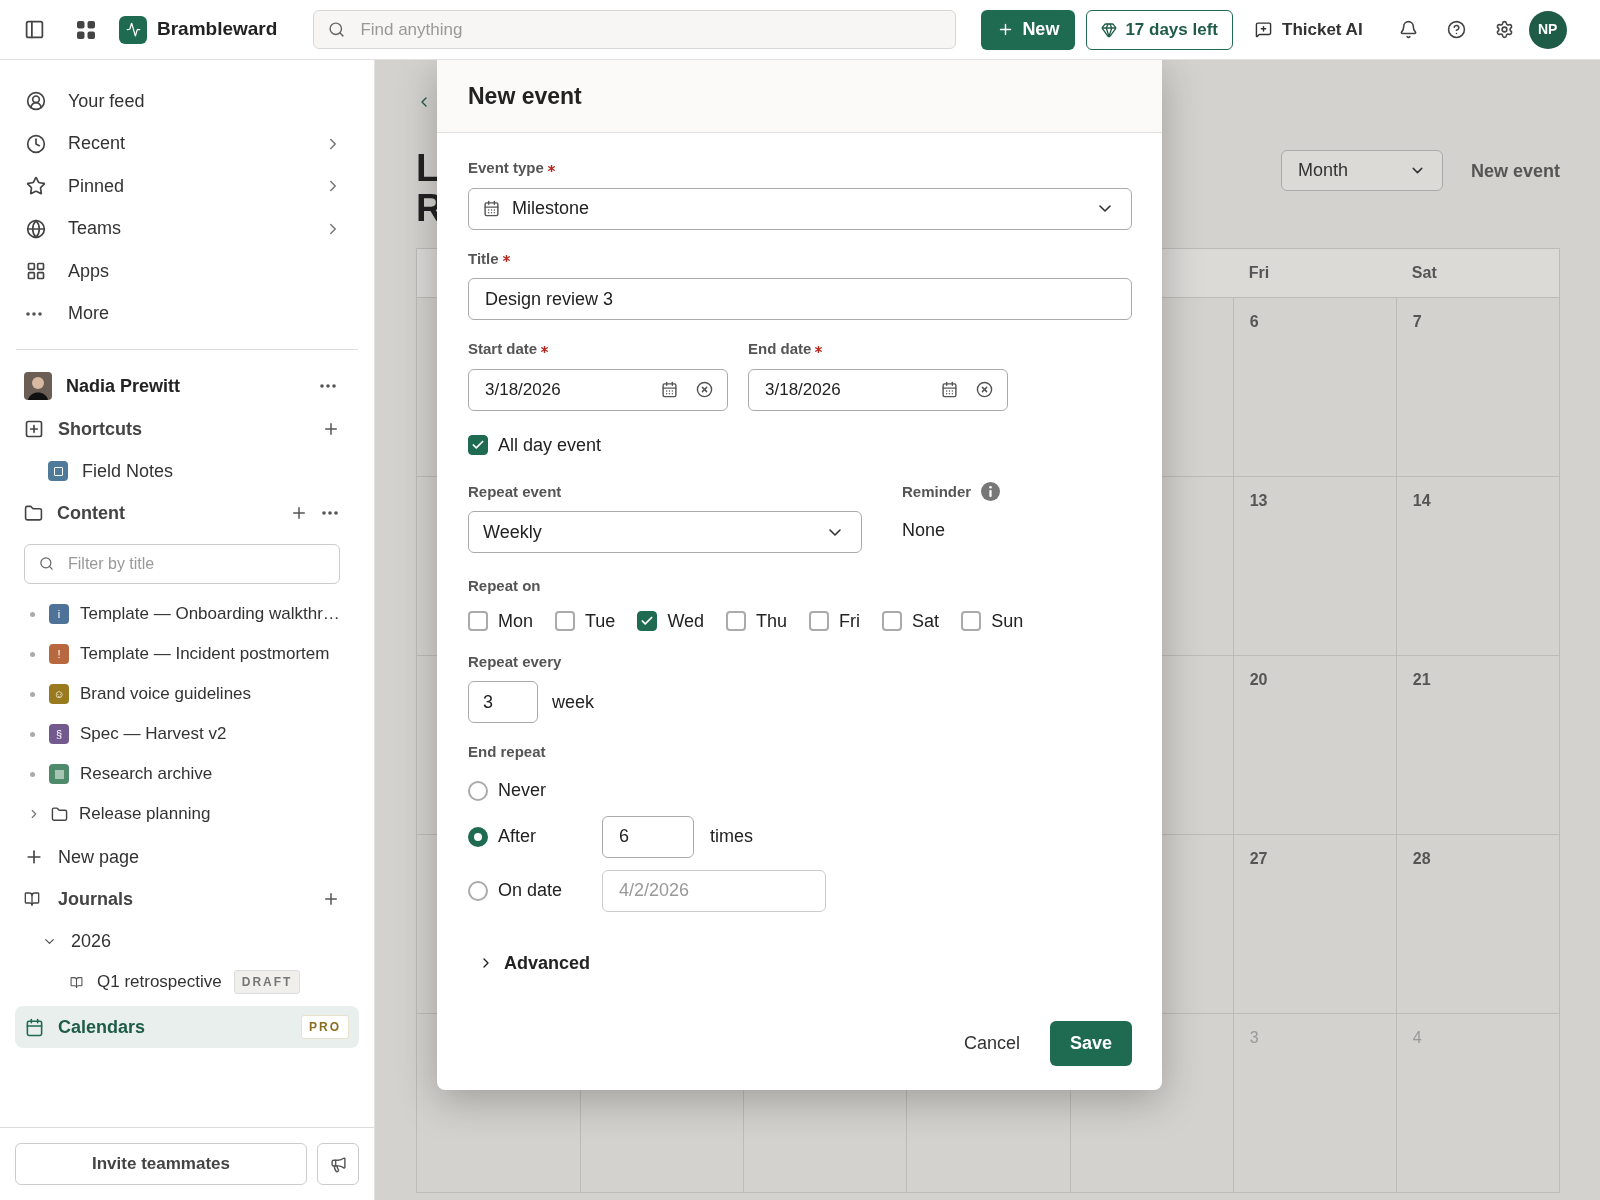 The height and width of the screenshot is (1200, 1600). What do you see at coordinates (133, 29) in the screenshot?
I see `logo-icon` at bounding box center [133, 29].